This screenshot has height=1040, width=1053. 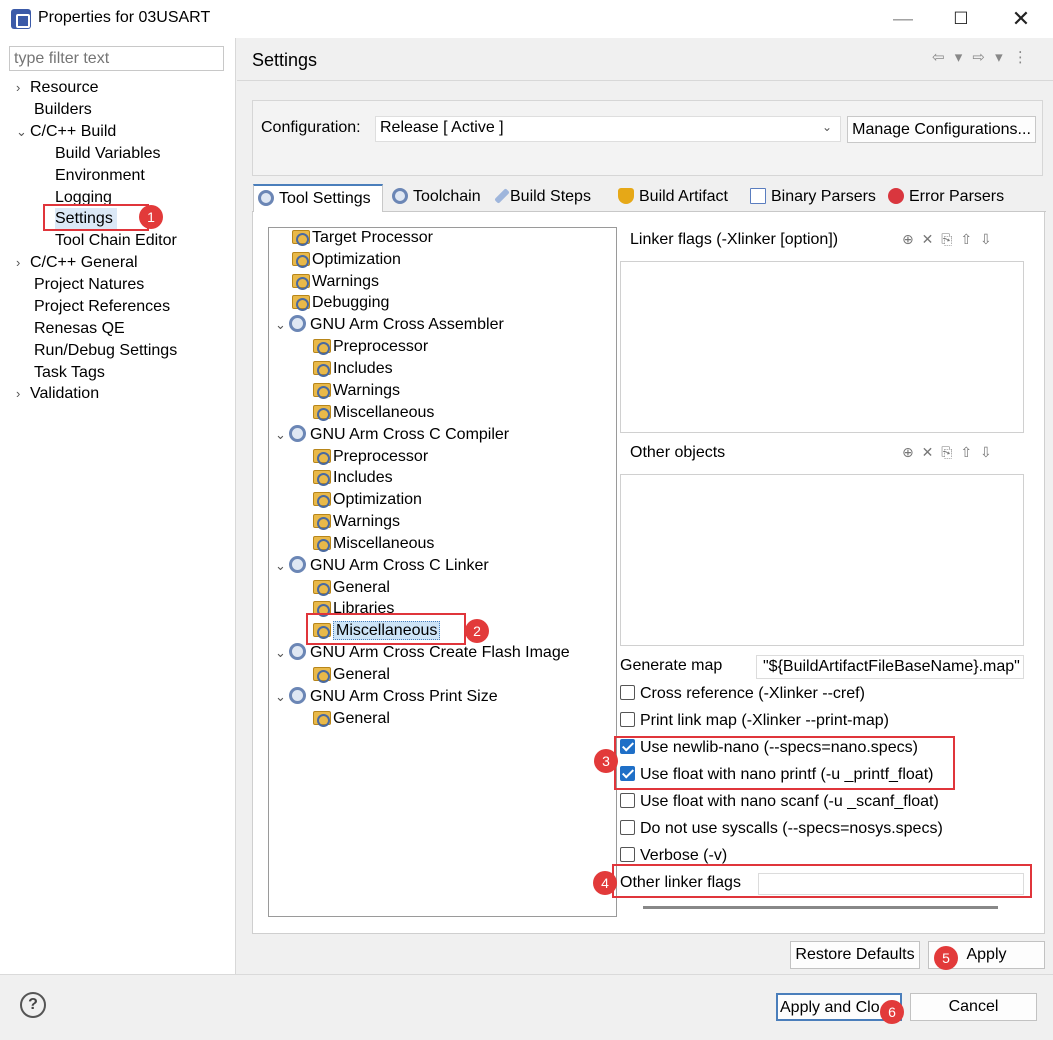 I want to click on option-cross-reference: Cross reference (-Xlinker --cref), so click(x=742, y=694).